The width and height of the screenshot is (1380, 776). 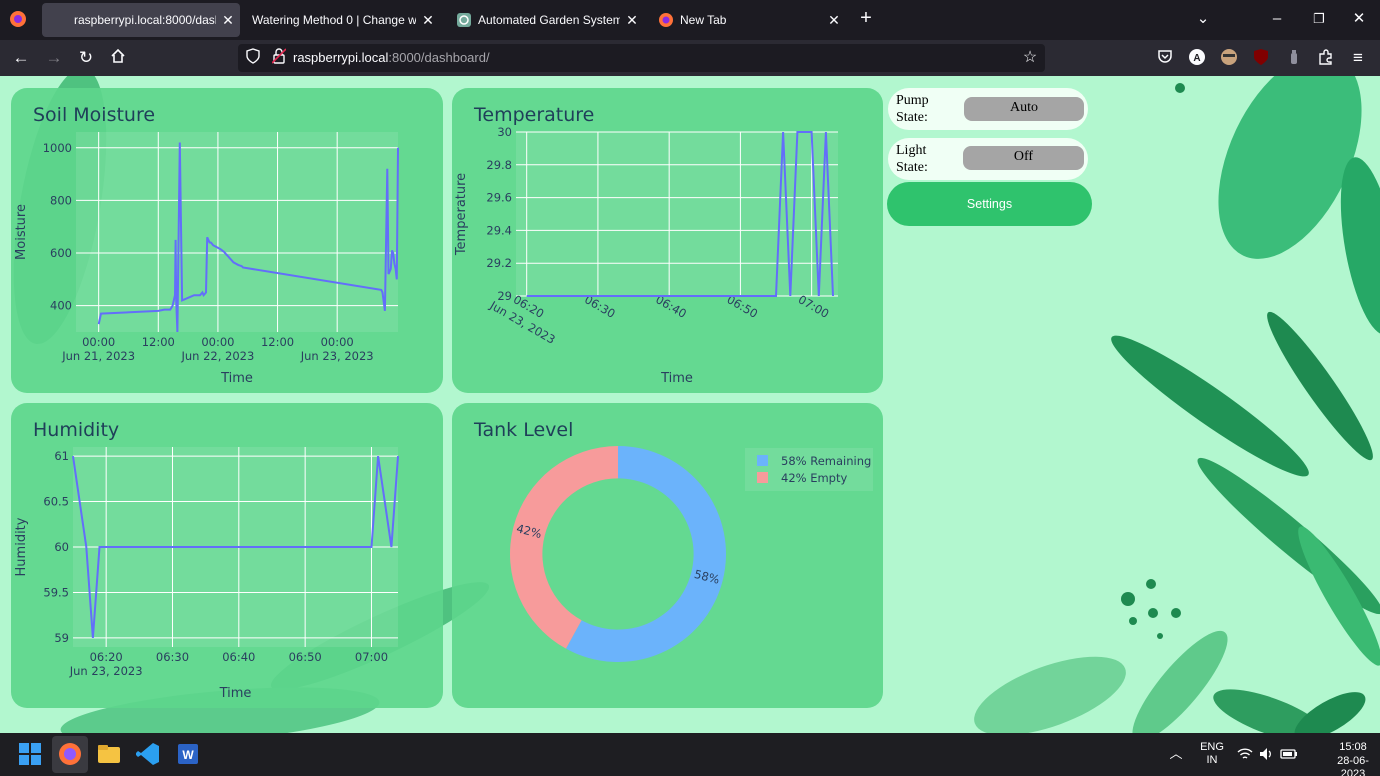 I want to click on url-text: raspberrypi.local:8000/dashboard/, so click(x=391, y=57).